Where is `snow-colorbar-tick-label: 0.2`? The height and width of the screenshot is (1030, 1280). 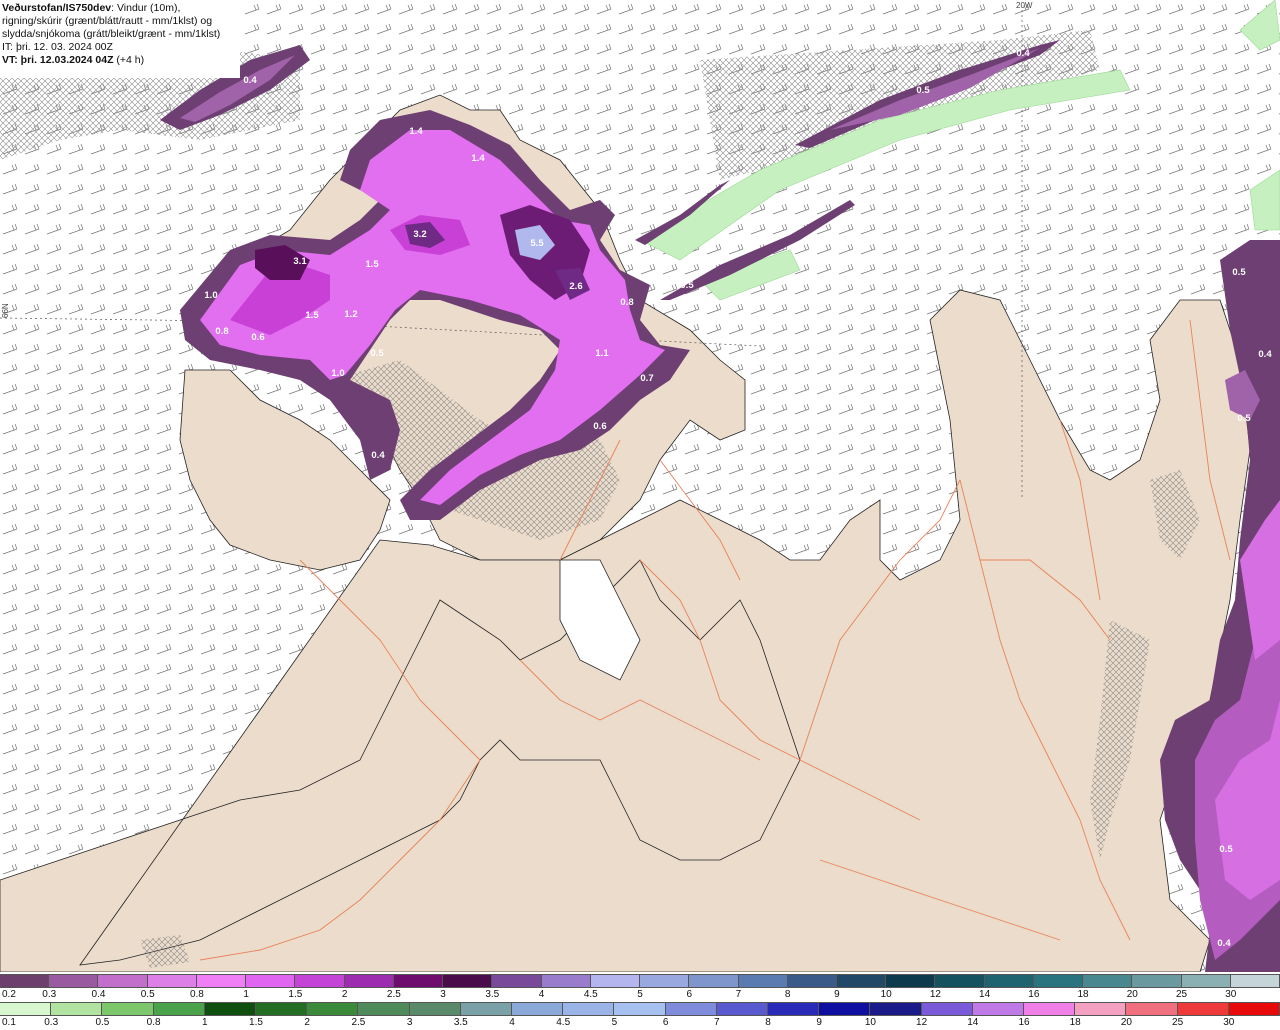 snow-colorbar-tick-label: 0.2 is located at coordinates (9, 994).